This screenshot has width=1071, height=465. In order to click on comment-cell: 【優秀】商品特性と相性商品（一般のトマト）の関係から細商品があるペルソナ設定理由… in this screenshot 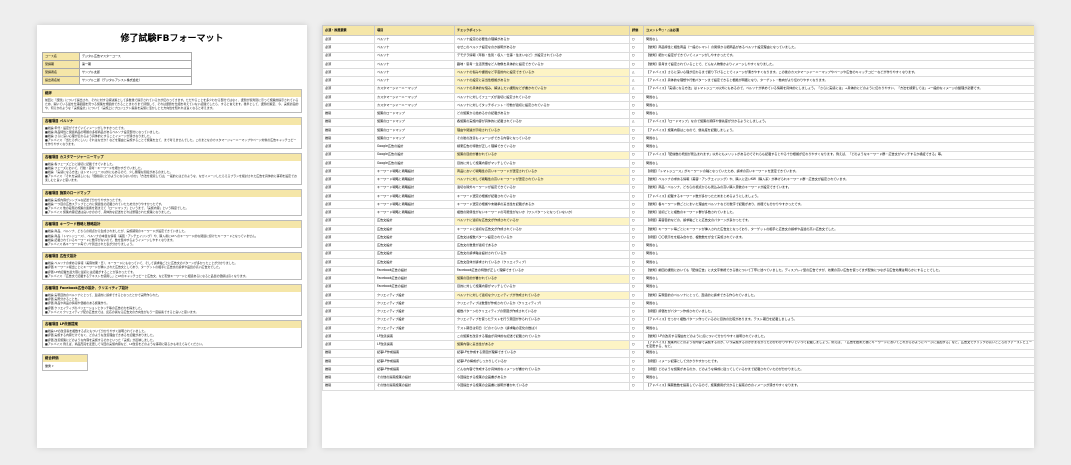, I will do `click(838, 48)`.